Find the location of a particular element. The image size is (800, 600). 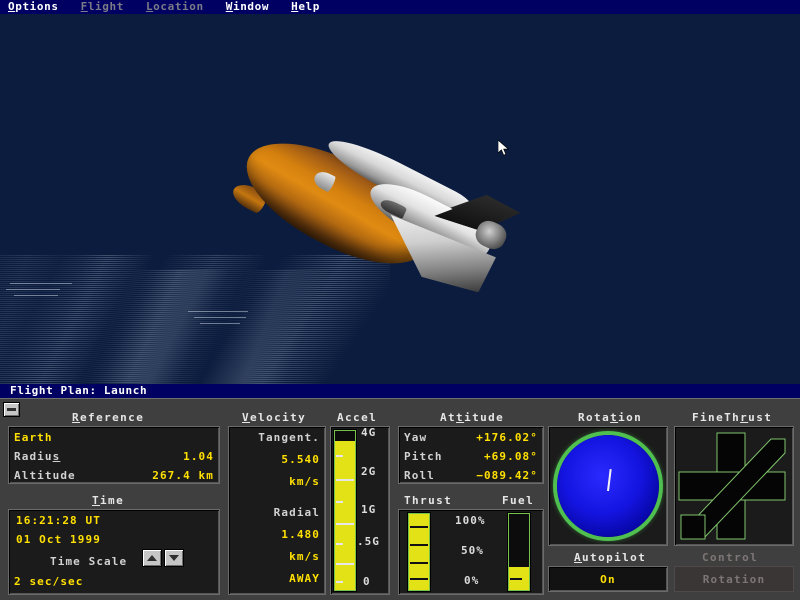

velocity-tangential-unit: km/s is located at coordinates (304, 481).